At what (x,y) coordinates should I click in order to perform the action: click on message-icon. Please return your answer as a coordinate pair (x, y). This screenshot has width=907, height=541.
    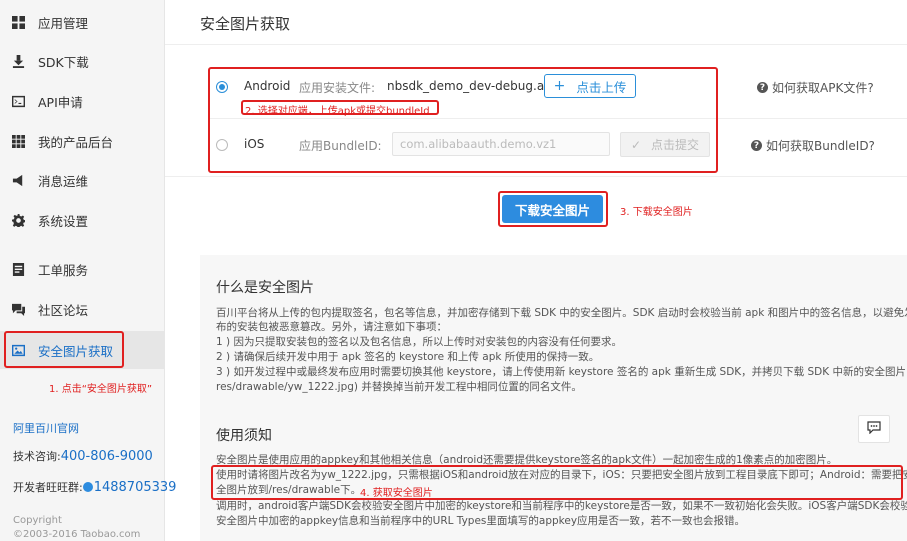
    Looking at the image, I should click on (874, 429).